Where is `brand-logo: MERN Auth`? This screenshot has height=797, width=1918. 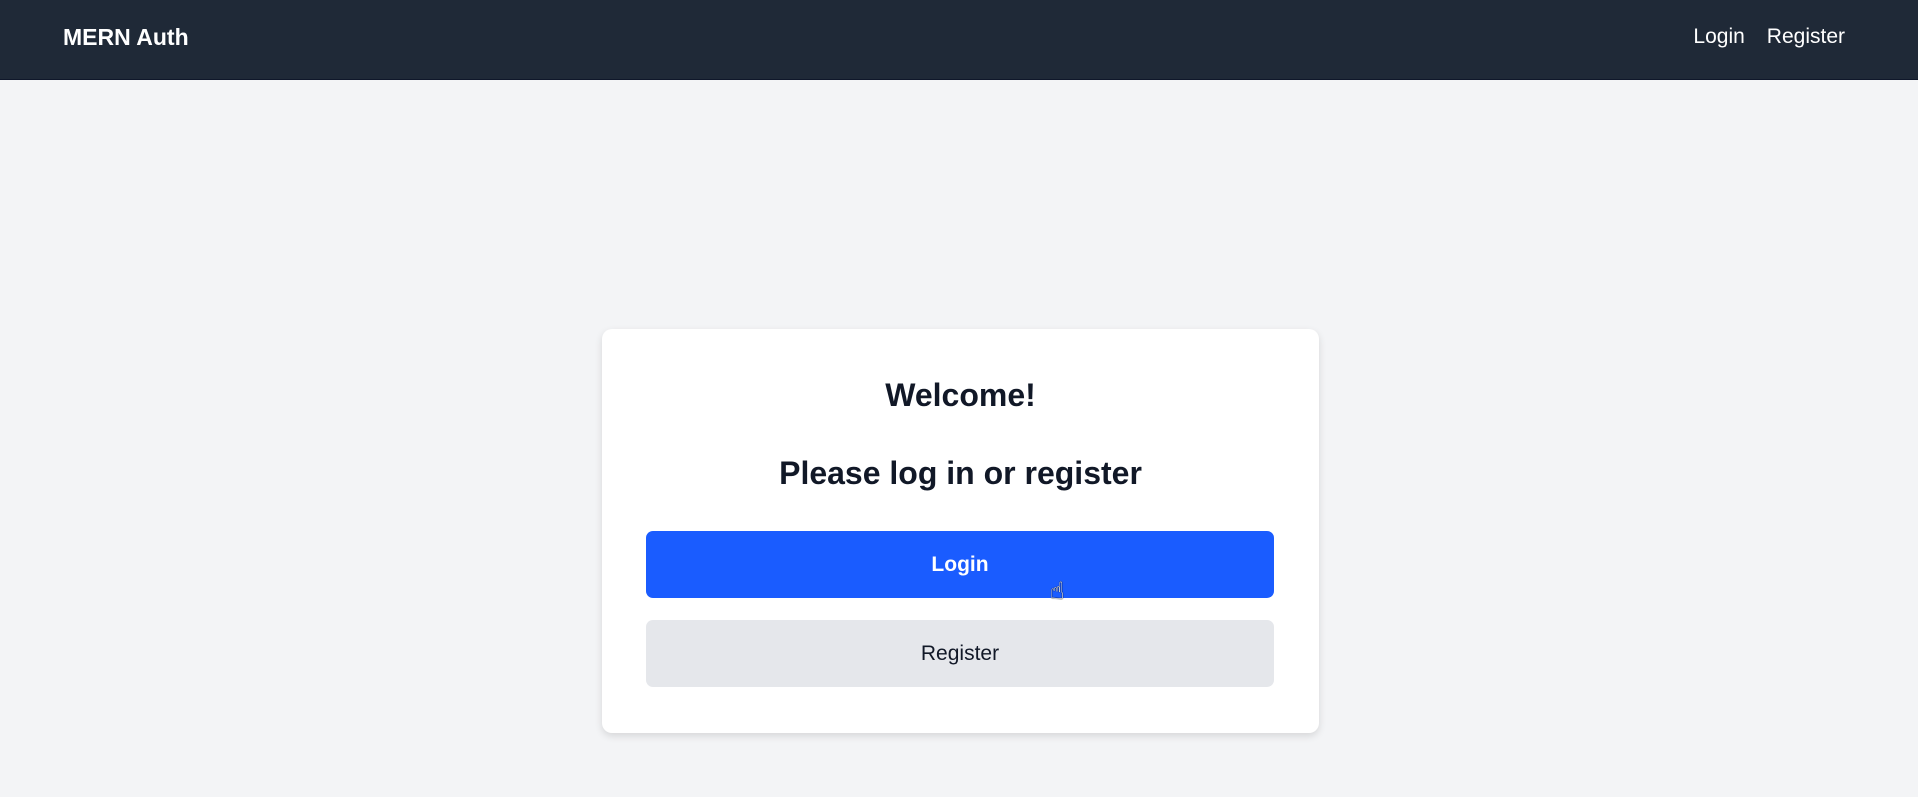 brand-logo: MERN Auth is located at coordinates (126, 37).